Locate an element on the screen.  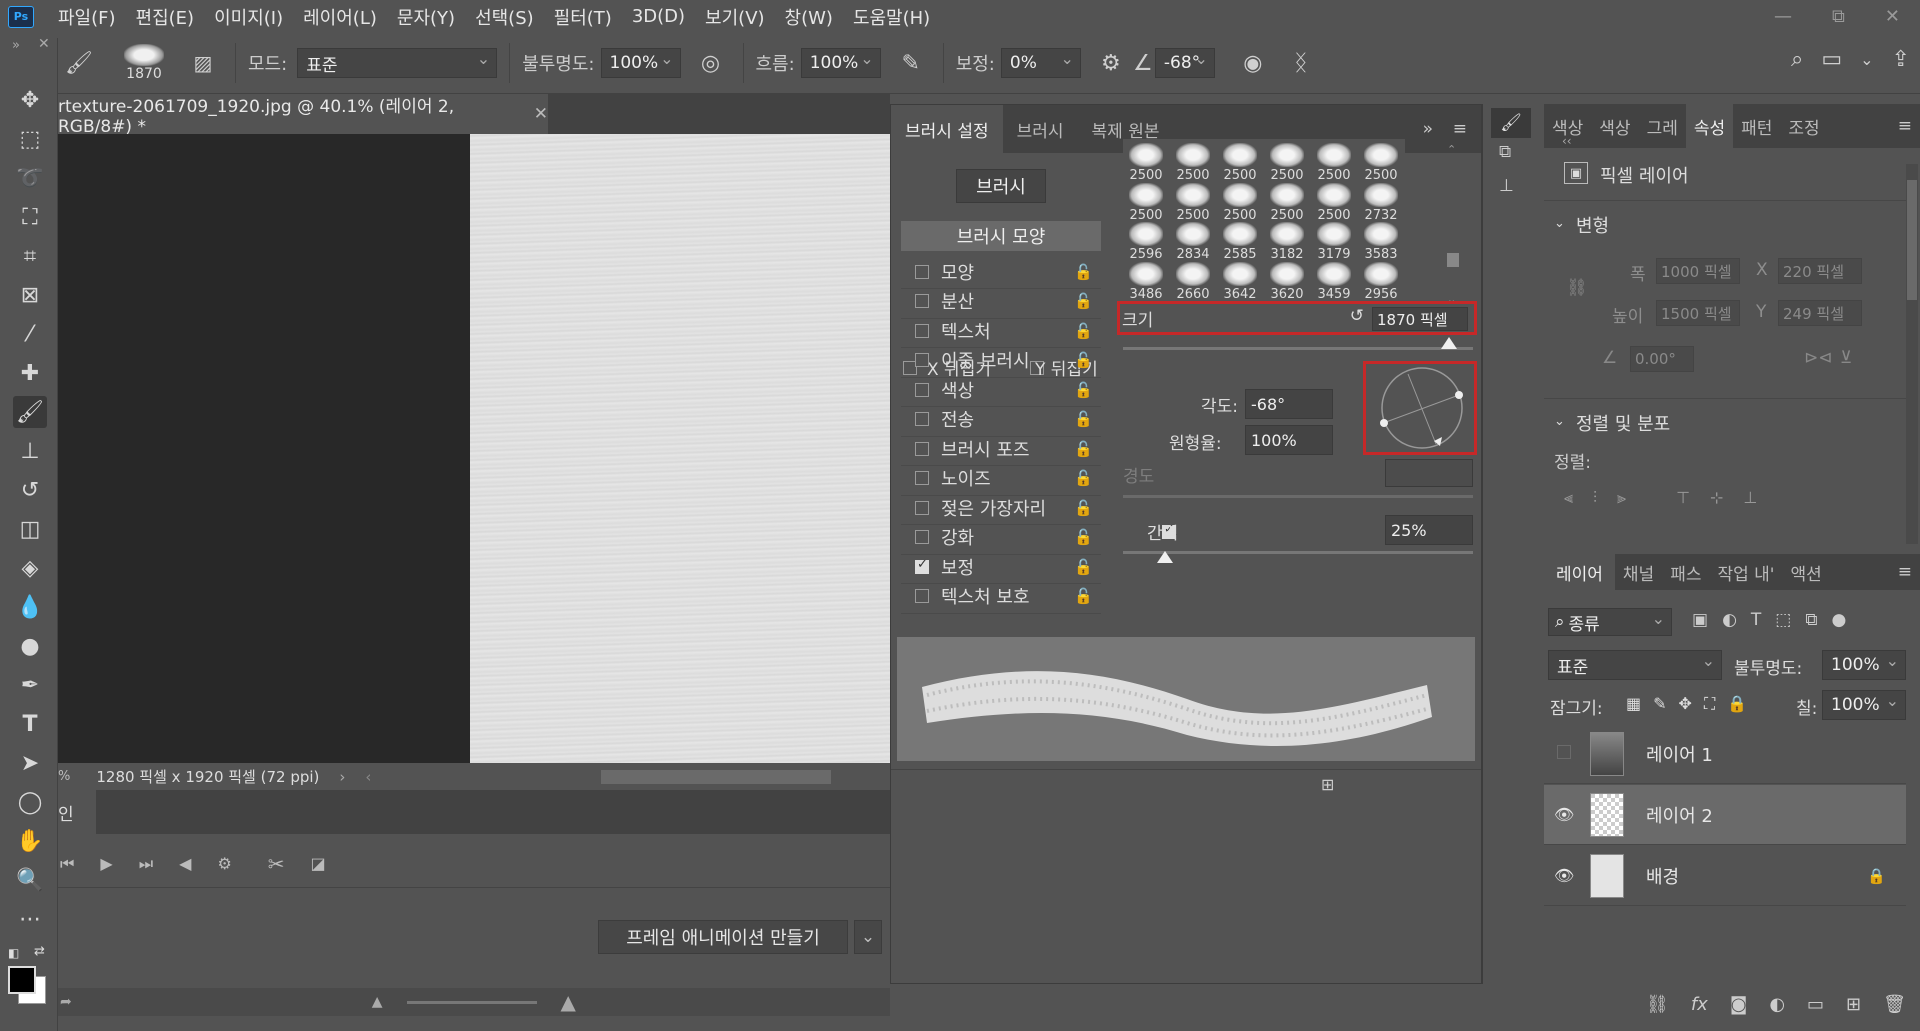
menu-image: 이미지(I) is located at coordinates (248, 17).